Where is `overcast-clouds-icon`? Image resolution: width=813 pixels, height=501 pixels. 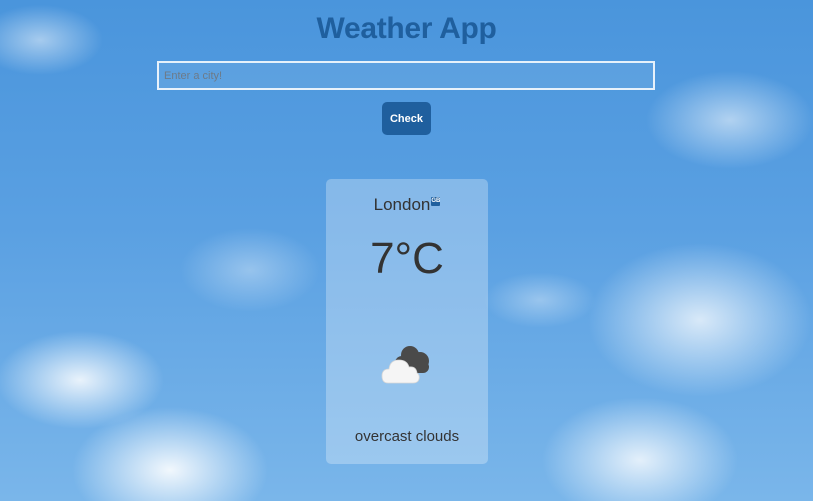
overcast-clouds-icon is located at coordinates (405, 365).